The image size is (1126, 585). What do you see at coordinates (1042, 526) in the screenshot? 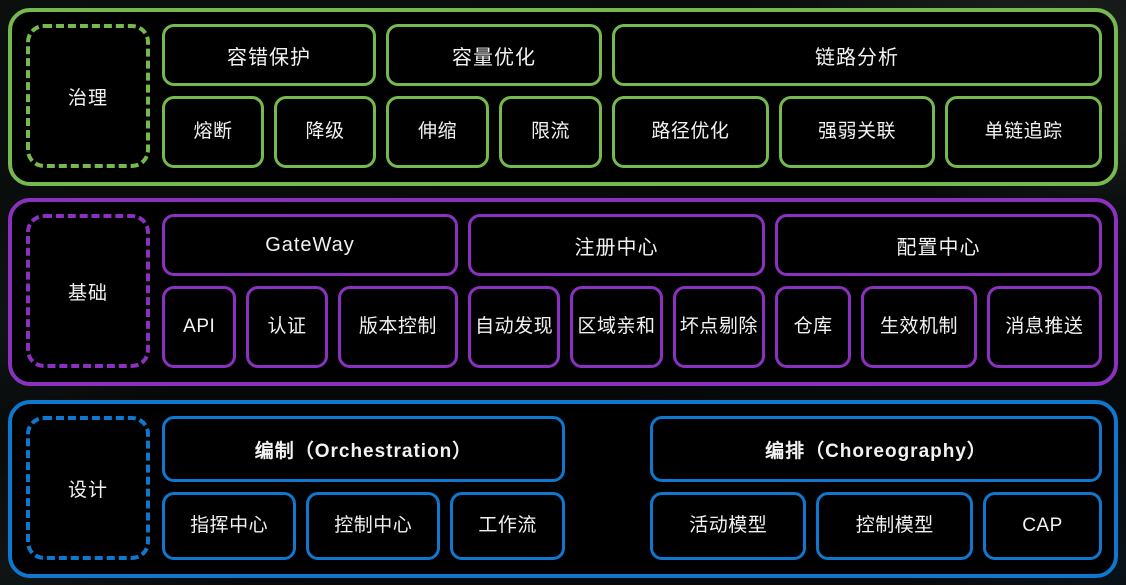
I see `item-cap: CAP` at bounding box center [1042, 526].